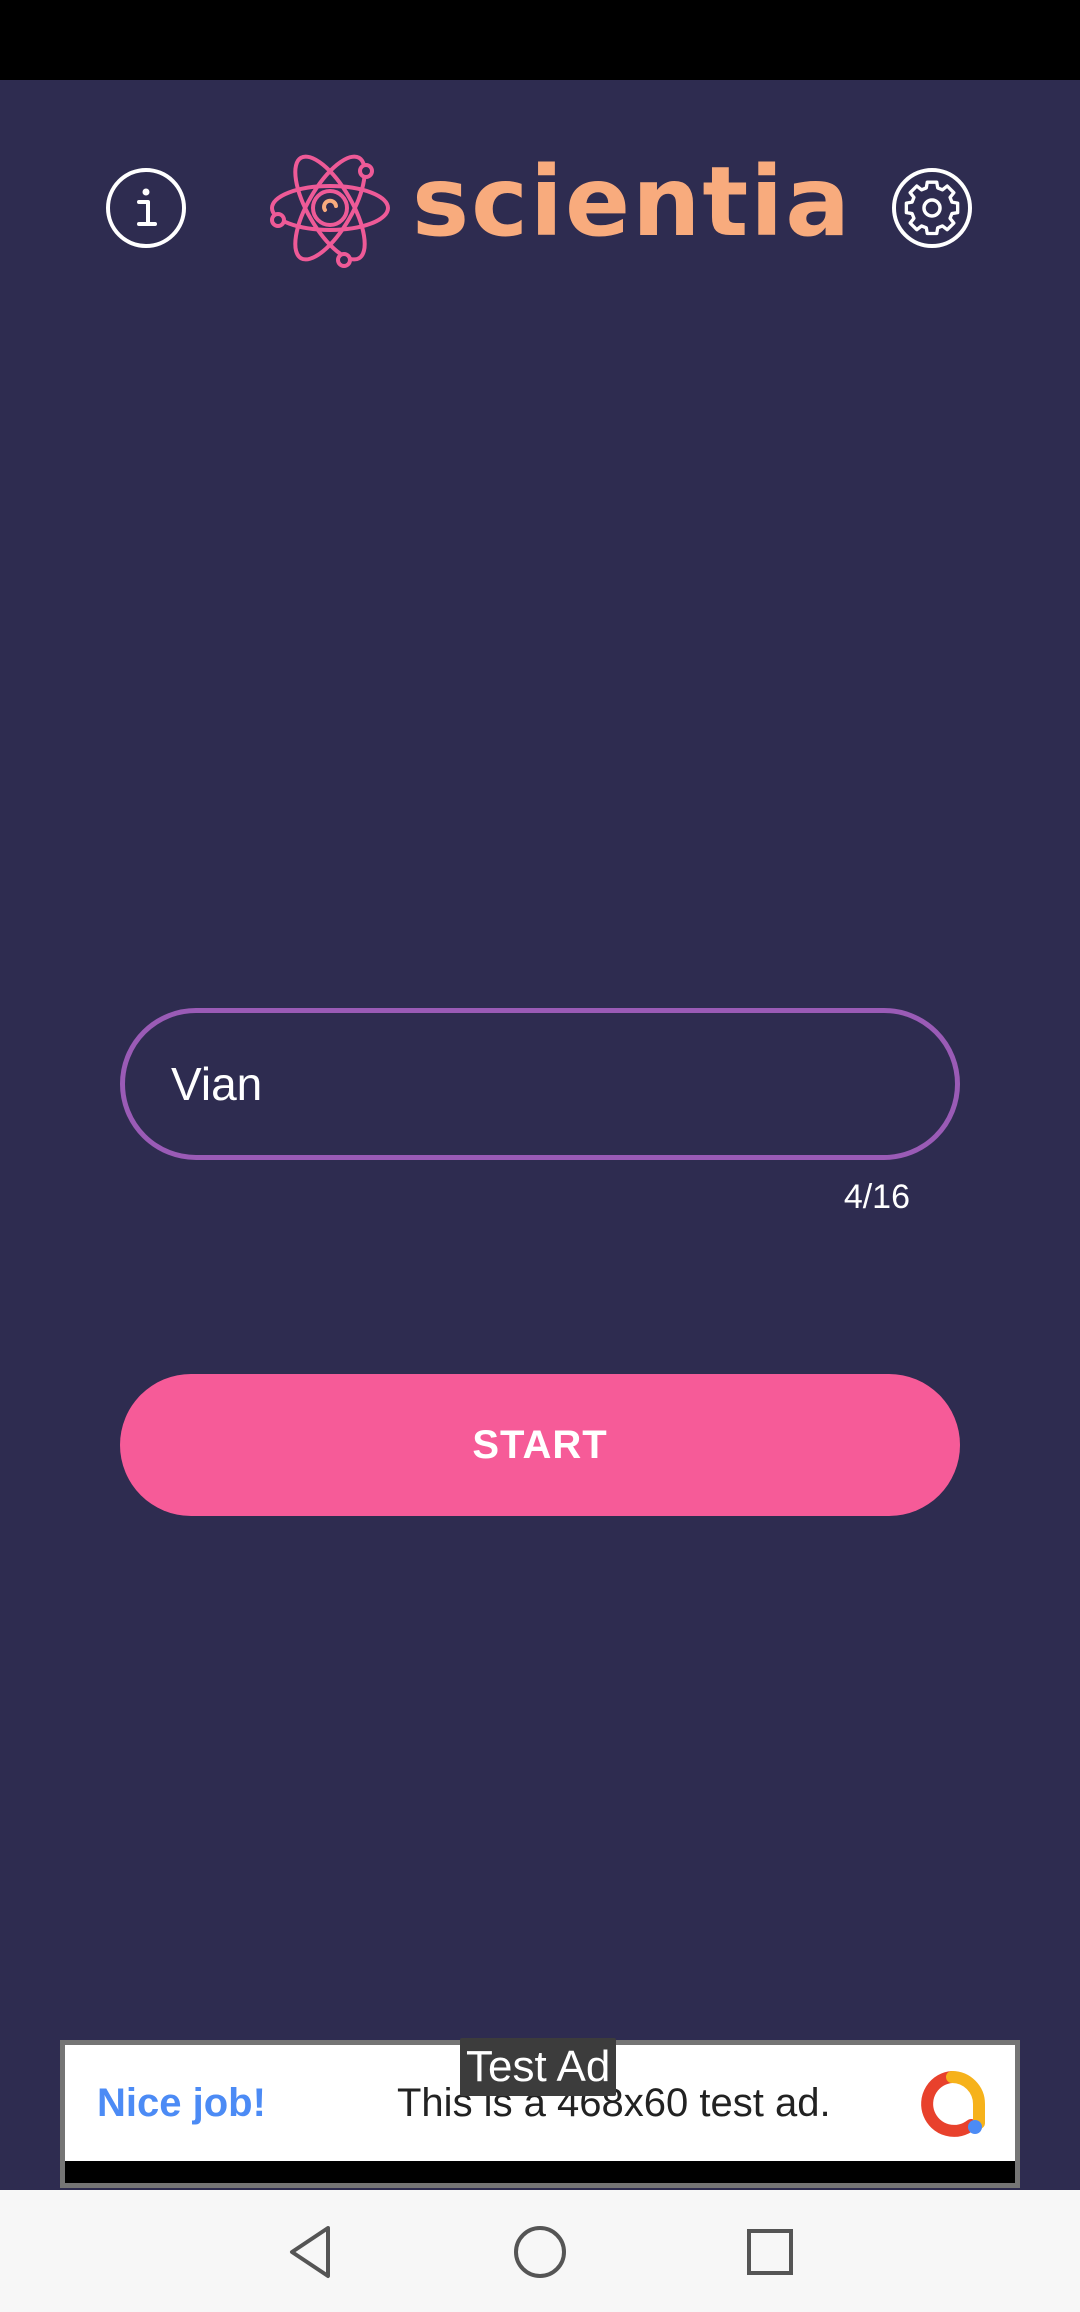 Image resolution: width=1080 pixels, height=2312 pixels. Describe the element at coordinates (540, 40) in the screenshot. I see `status-bar` at that location.